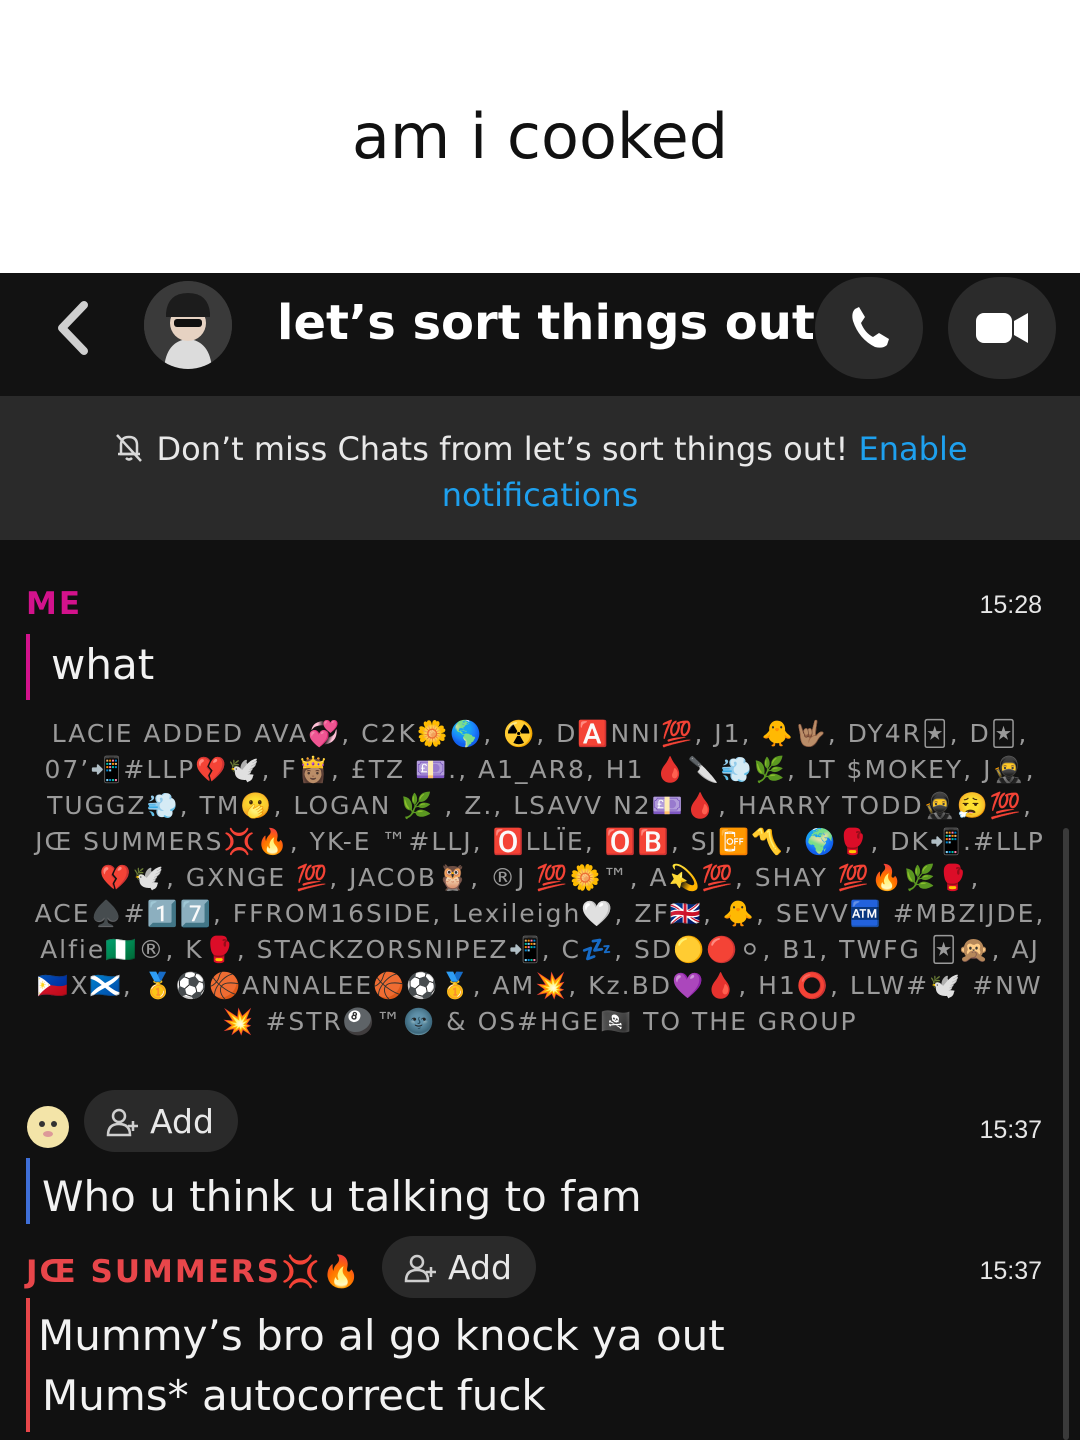 The image size is (1080, 1440). What do you see at coordinates (546, 323) in the screenshot?
I see `chat-title: let’s sort things out` at bounding box center [546, 323].